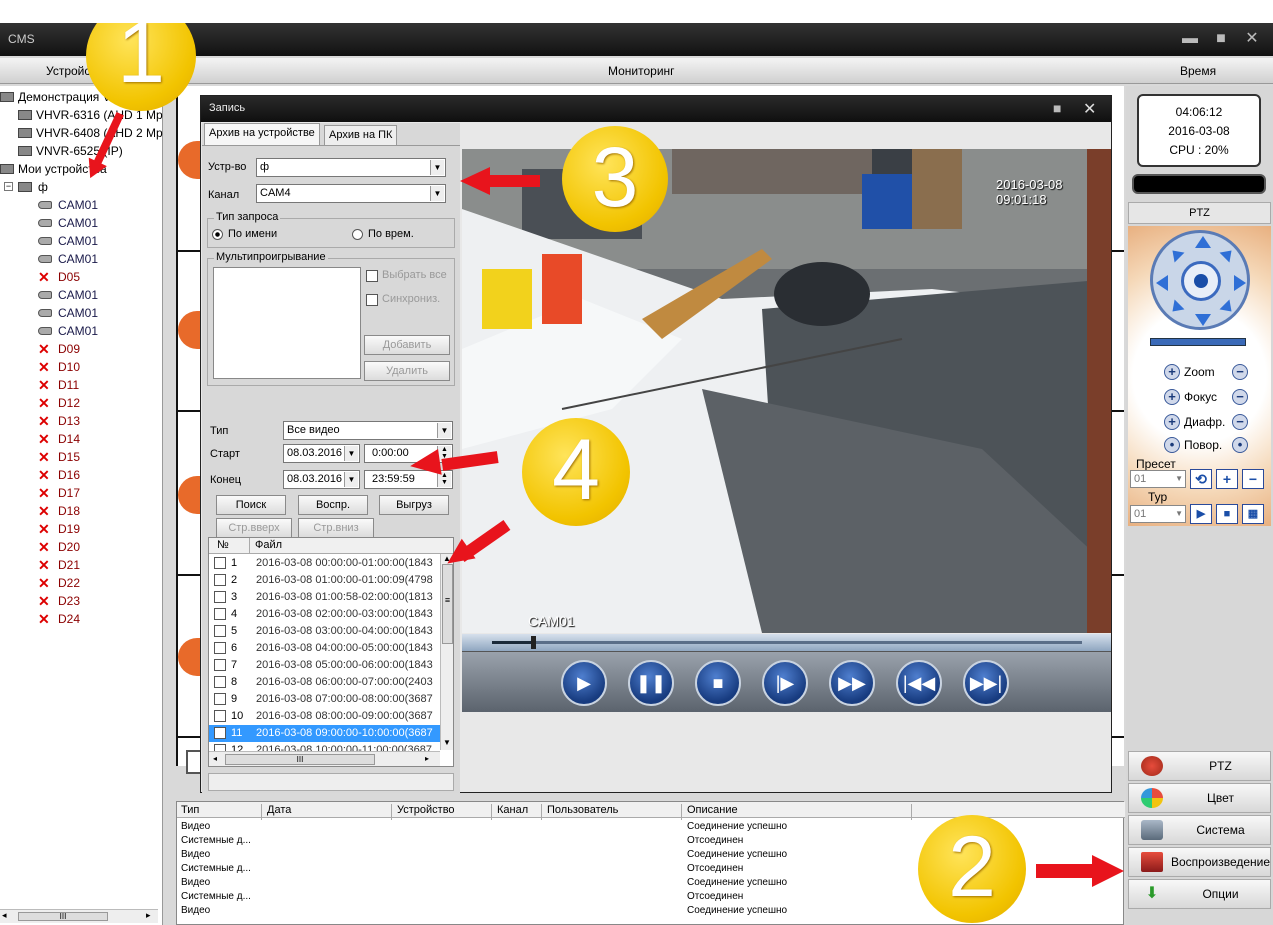 This screenshot has width=1273, height=925. I want to click on file-checkbox: ✔, so click(220, 733).